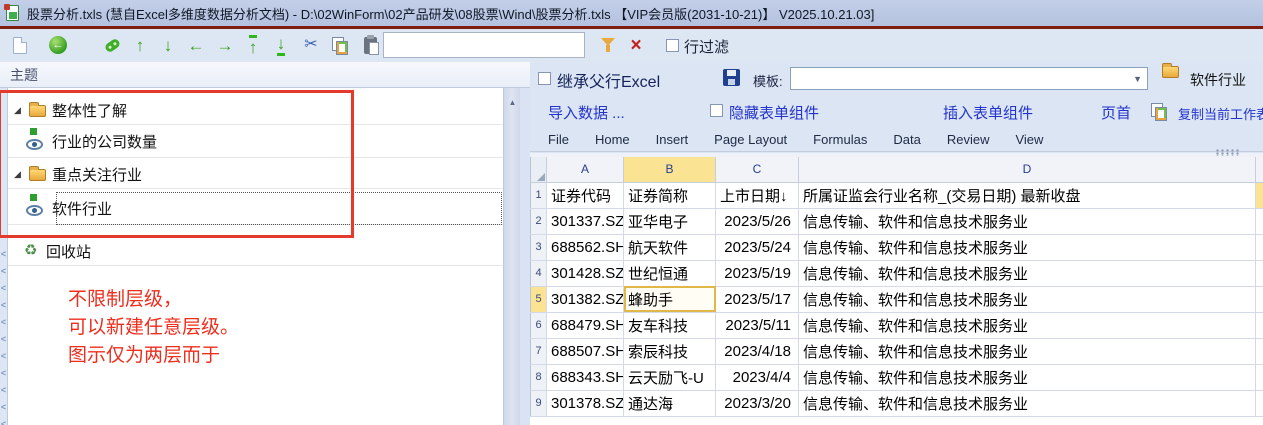 Image resolution: width=1263 pixels, height=425 pixels. What do you see at coordinates (1027, 299) in the screenshot?
I see `cell-D5: 信息传输、软件和信息技术服务业` at bounding box center [1027, 299].